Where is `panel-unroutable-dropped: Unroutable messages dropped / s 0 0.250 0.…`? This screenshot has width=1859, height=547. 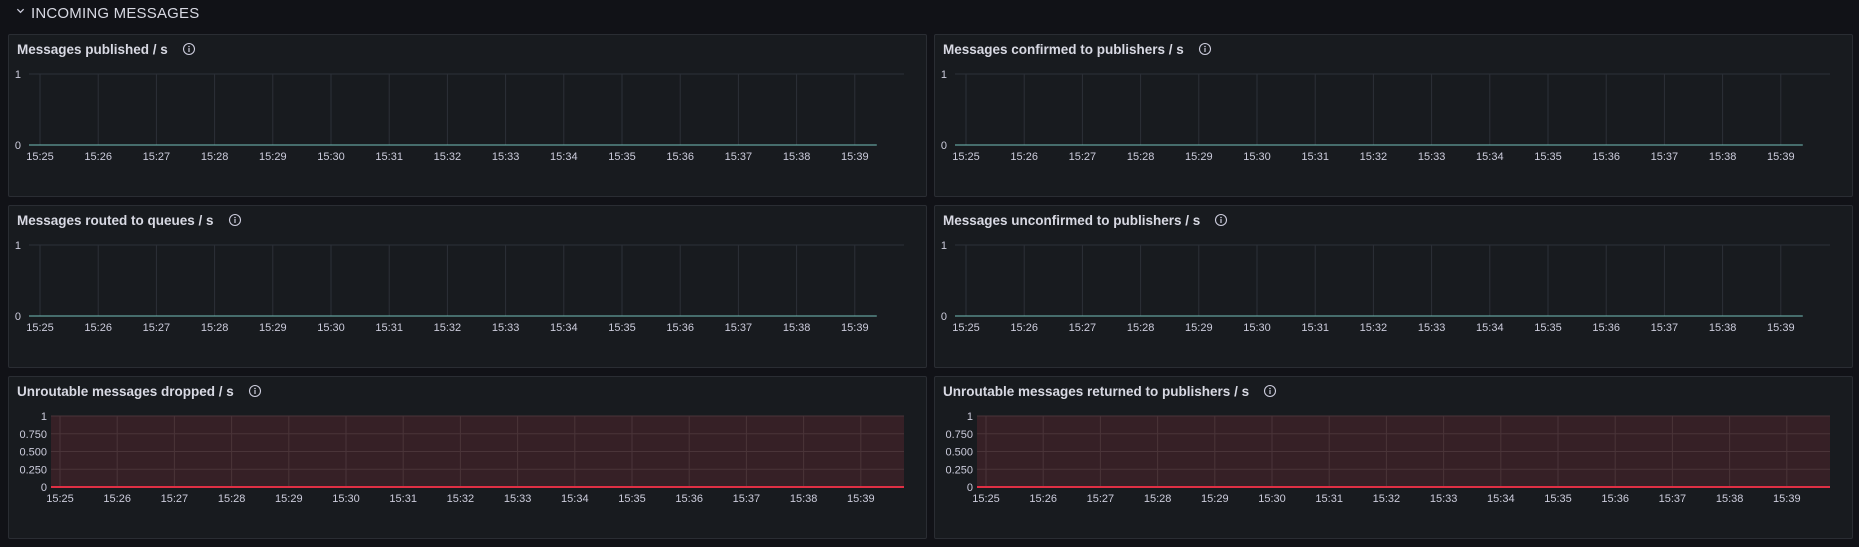 panel-unroutable-dropped: Unroutable messages dropped / s 0 0.250 0.… is located at coordinates (467, 457).